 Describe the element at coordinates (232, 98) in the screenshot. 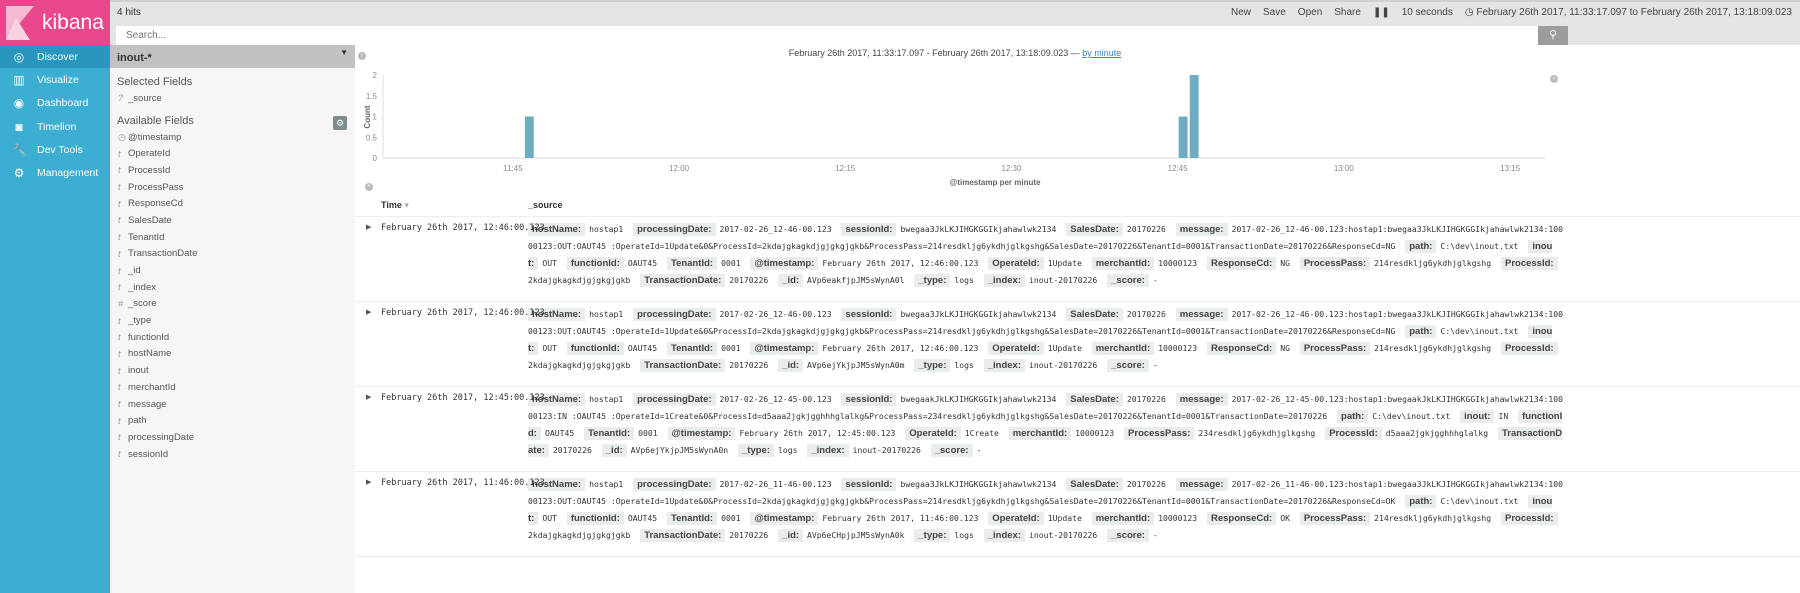

I see `field-item: ? _source` at that location.